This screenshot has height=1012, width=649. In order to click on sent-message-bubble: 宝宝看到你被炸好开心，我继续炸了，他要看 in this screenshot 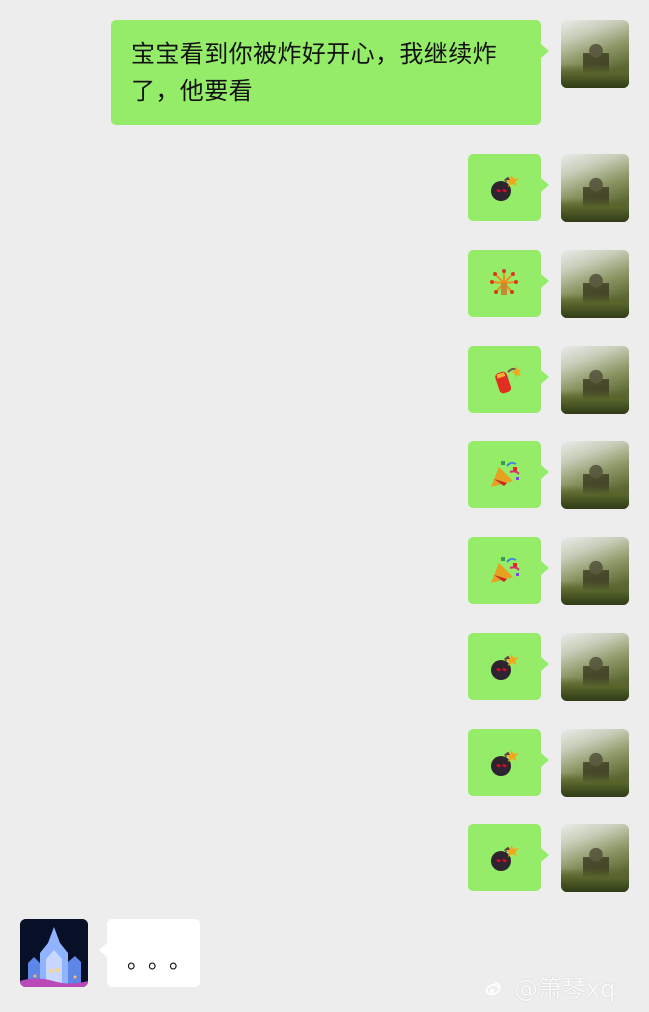, I will do `click(330, 72)`.